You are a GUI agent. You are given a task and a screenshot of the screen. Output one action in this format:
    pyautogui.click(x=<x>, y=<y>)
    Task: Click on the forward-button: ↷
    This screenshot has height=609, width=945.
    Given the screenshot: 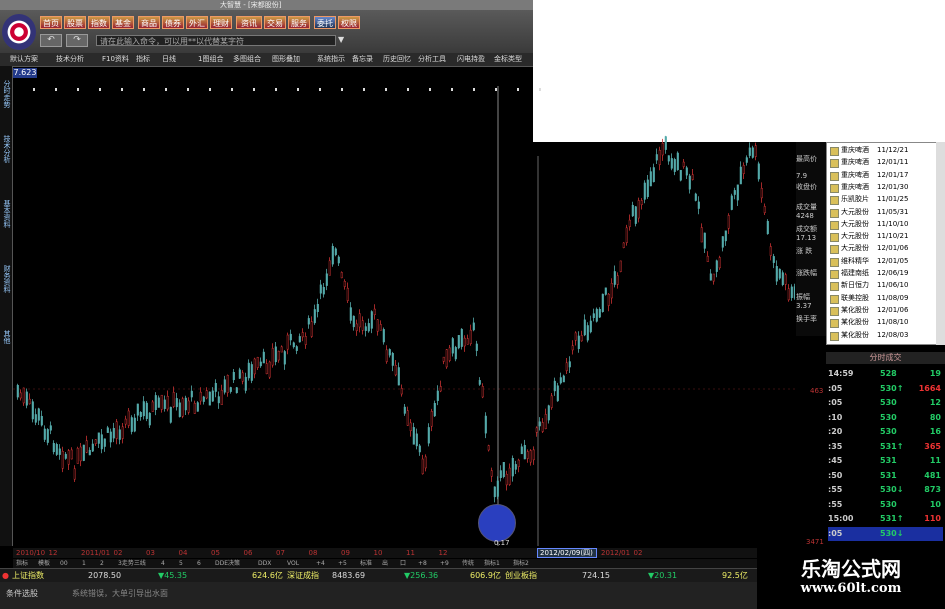 What is the action you would take?
    pyautogui.click(x=77, y=40)
    